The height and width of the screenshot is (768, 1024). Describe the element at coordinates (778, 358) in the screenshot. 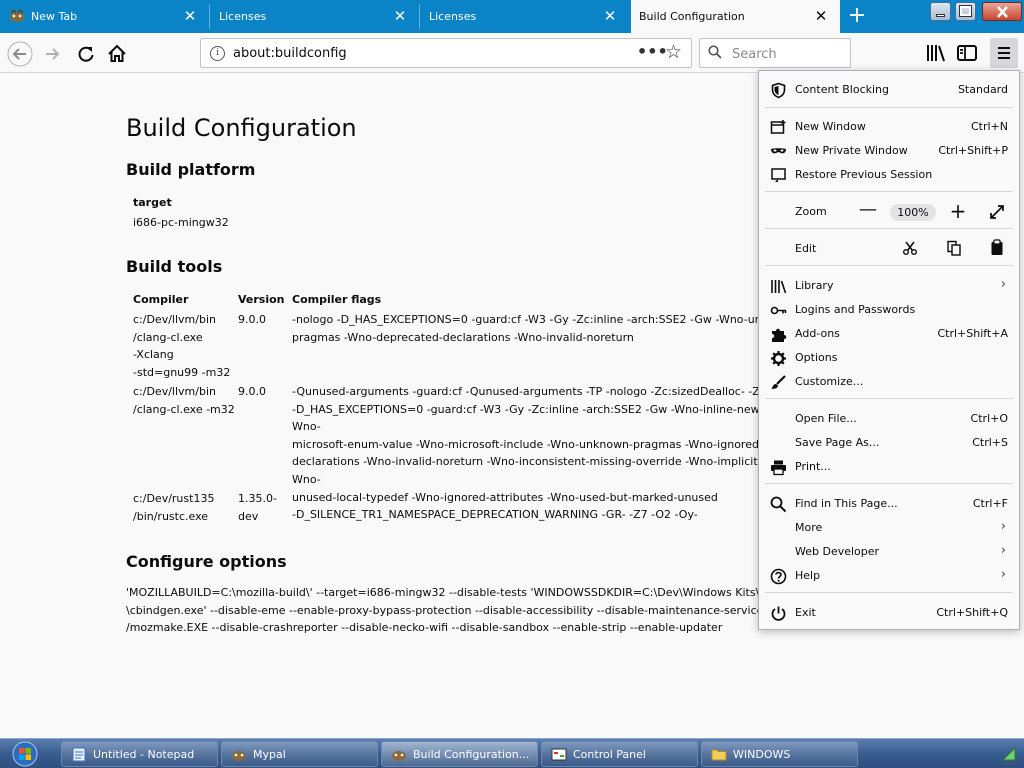

I see `gear-icon` at that location.